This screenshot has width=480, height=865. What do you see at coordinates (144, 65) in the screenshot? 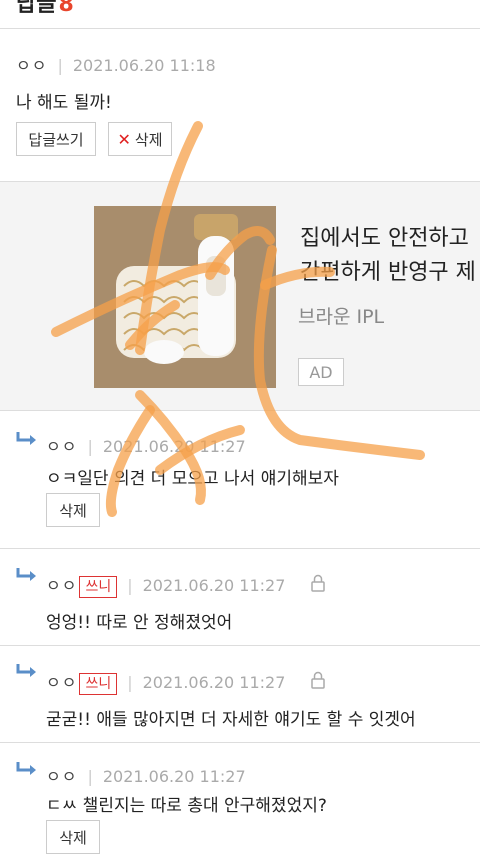
I see `comment-date: 2021.06.20 11:18` at bounding box center [144, 65].